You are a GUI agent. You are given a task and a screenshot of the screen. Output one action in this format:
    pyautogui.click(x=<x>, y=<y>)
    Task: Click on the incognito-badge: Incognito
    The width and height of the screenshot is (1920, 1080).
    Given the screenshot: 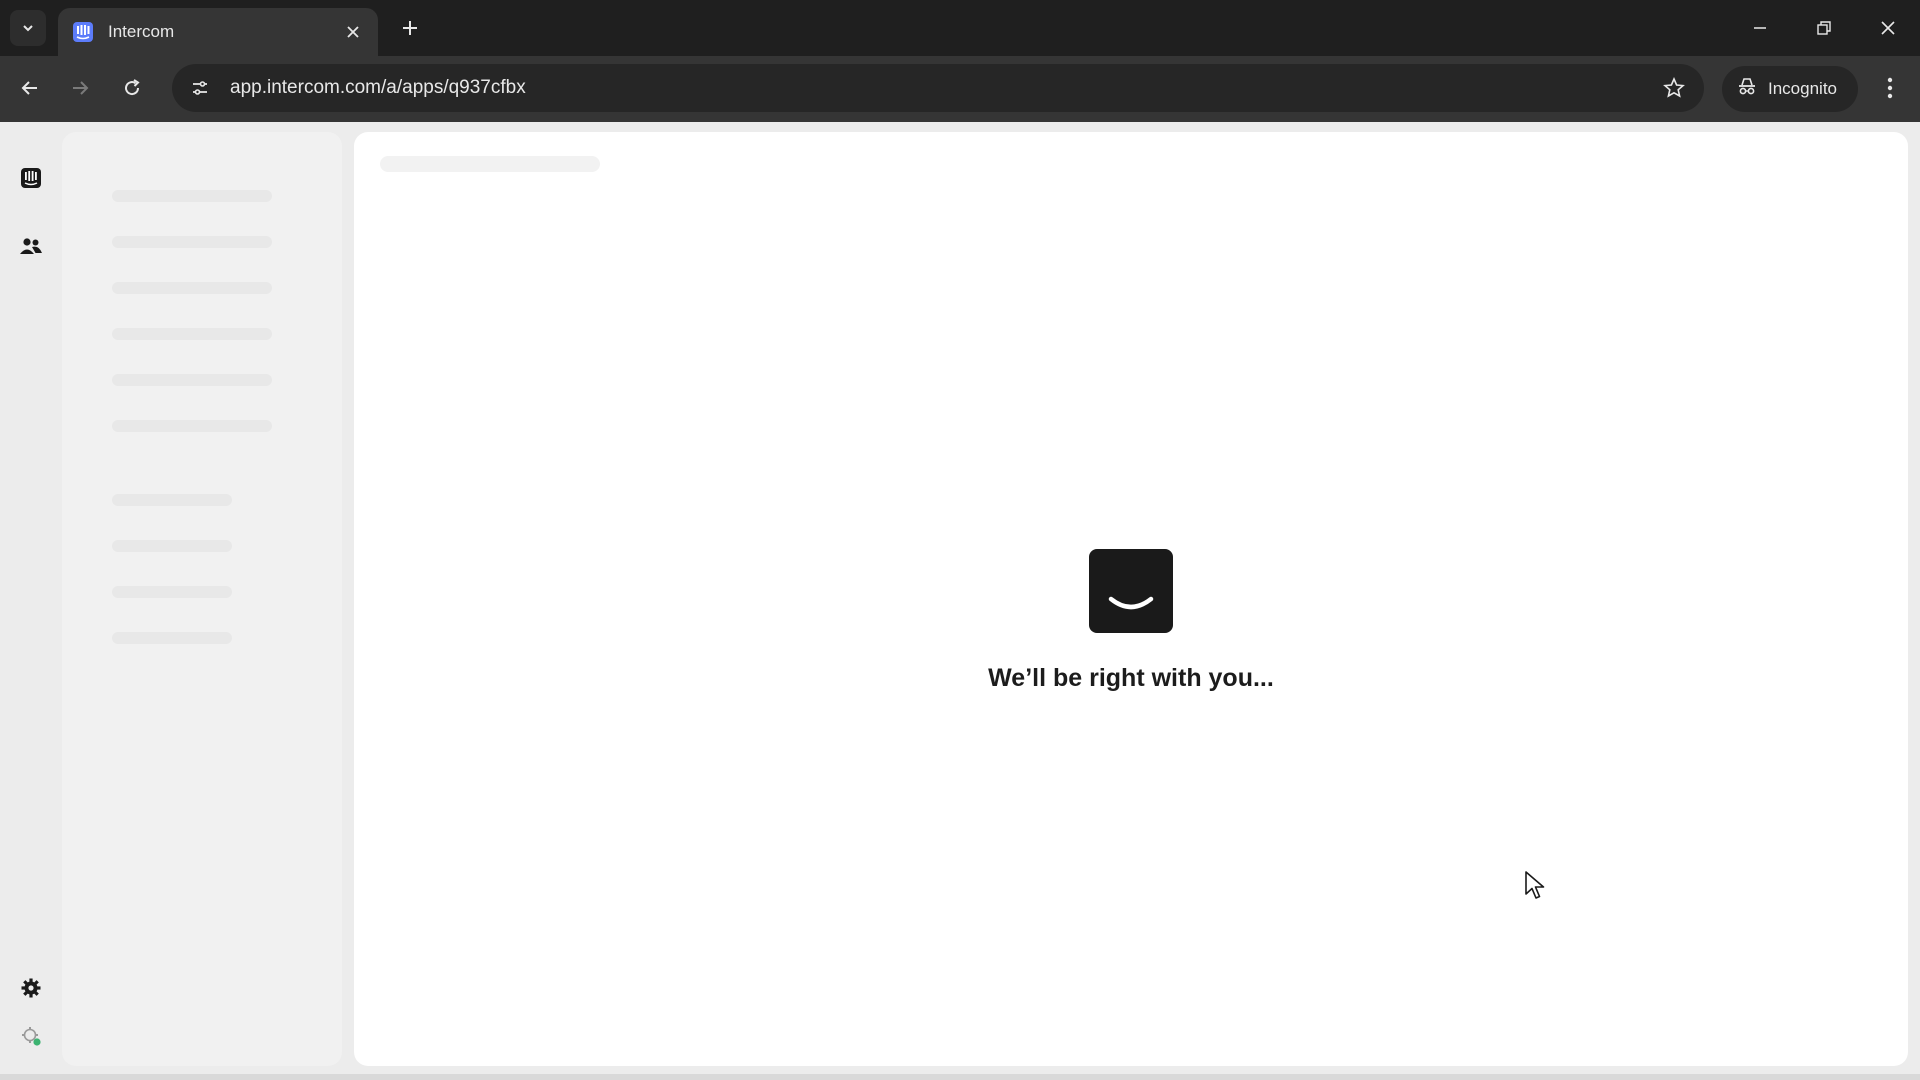 What is the action you would take?
    pyautogui.click(x=1790, y=89)
    